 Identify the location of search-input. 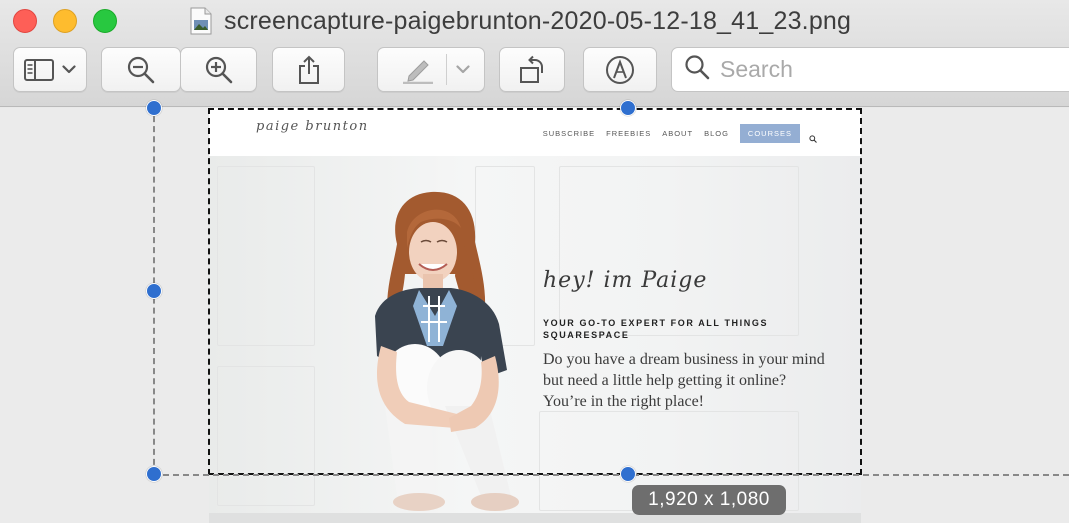
(880, 69).